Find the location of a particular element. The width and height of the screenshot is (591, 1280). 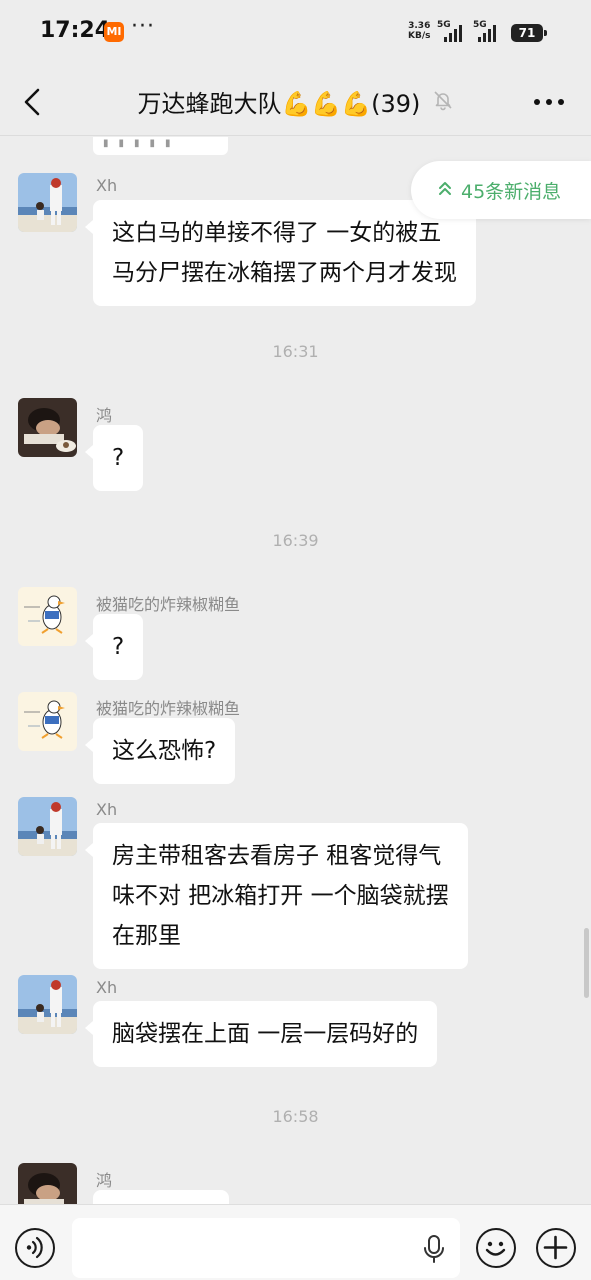

more-notifications-icon: ··· is located at coordinates (143, 26).